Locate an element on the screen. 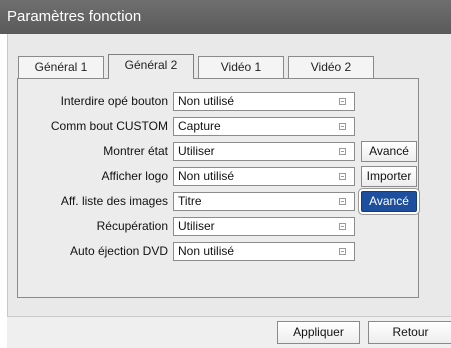 This screenshot has width=451, height=348. setting-label-montrer-etat: Montrer état is located at coordinates (135, 151).